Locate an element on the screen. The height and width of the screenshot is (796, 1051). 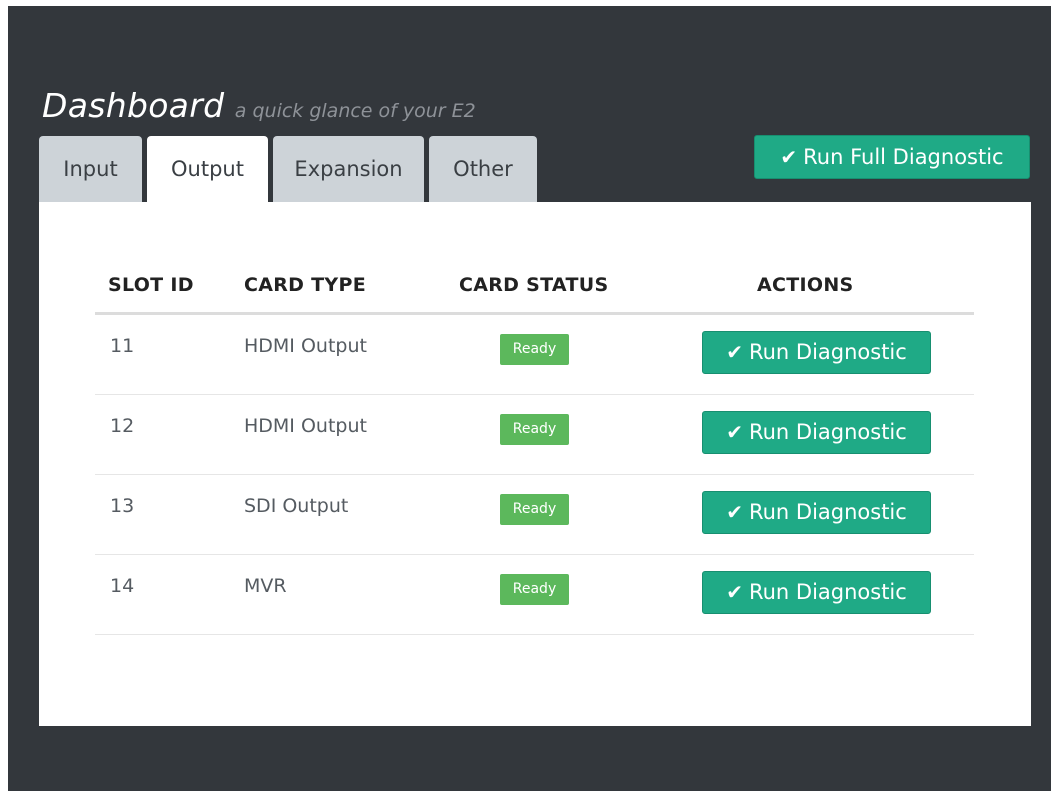
tab-output: Output is located at coordinates (207, 169).